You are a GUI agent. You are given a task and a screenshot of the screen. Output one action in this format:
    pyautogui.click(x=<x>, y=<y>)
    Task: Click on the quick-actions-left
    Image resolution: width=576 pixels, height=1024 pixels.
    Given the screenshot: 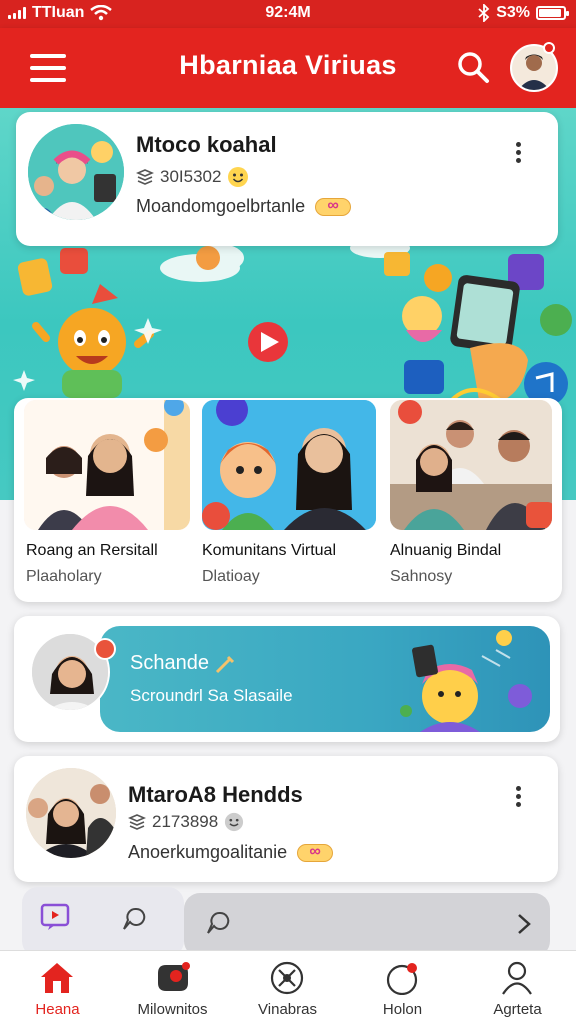 What is the action you would take?
    pyautogui.click(x=103, y=922)
    